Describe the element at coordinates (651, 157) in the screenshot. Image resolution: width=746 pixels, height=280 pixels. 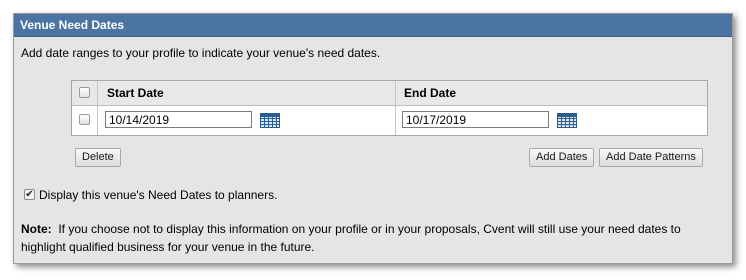
I see `add-date-patterns-button: Add Date Patterns` at that location.